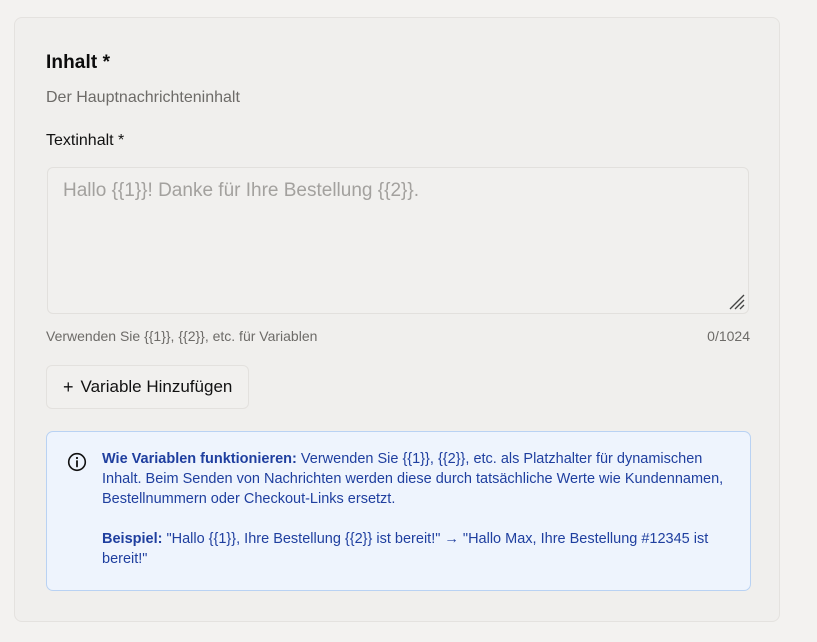 The height and width of the screenshot is (642, 817). What do you see at coordinates (68, 387) in the screenshot?
I see `plus-icon: +` at bounding box center [68, 387].